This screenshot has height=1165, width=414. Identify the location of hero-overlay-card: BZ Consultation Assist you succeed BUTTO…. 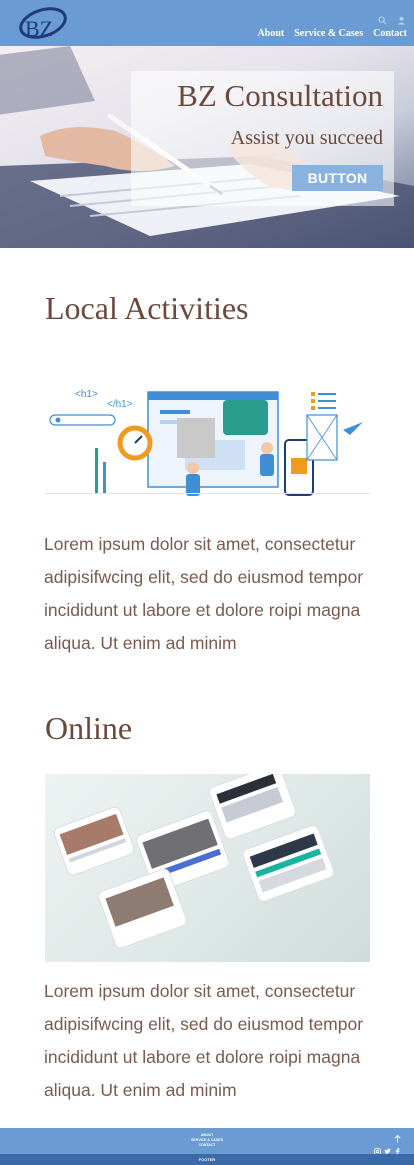
(262, 138).